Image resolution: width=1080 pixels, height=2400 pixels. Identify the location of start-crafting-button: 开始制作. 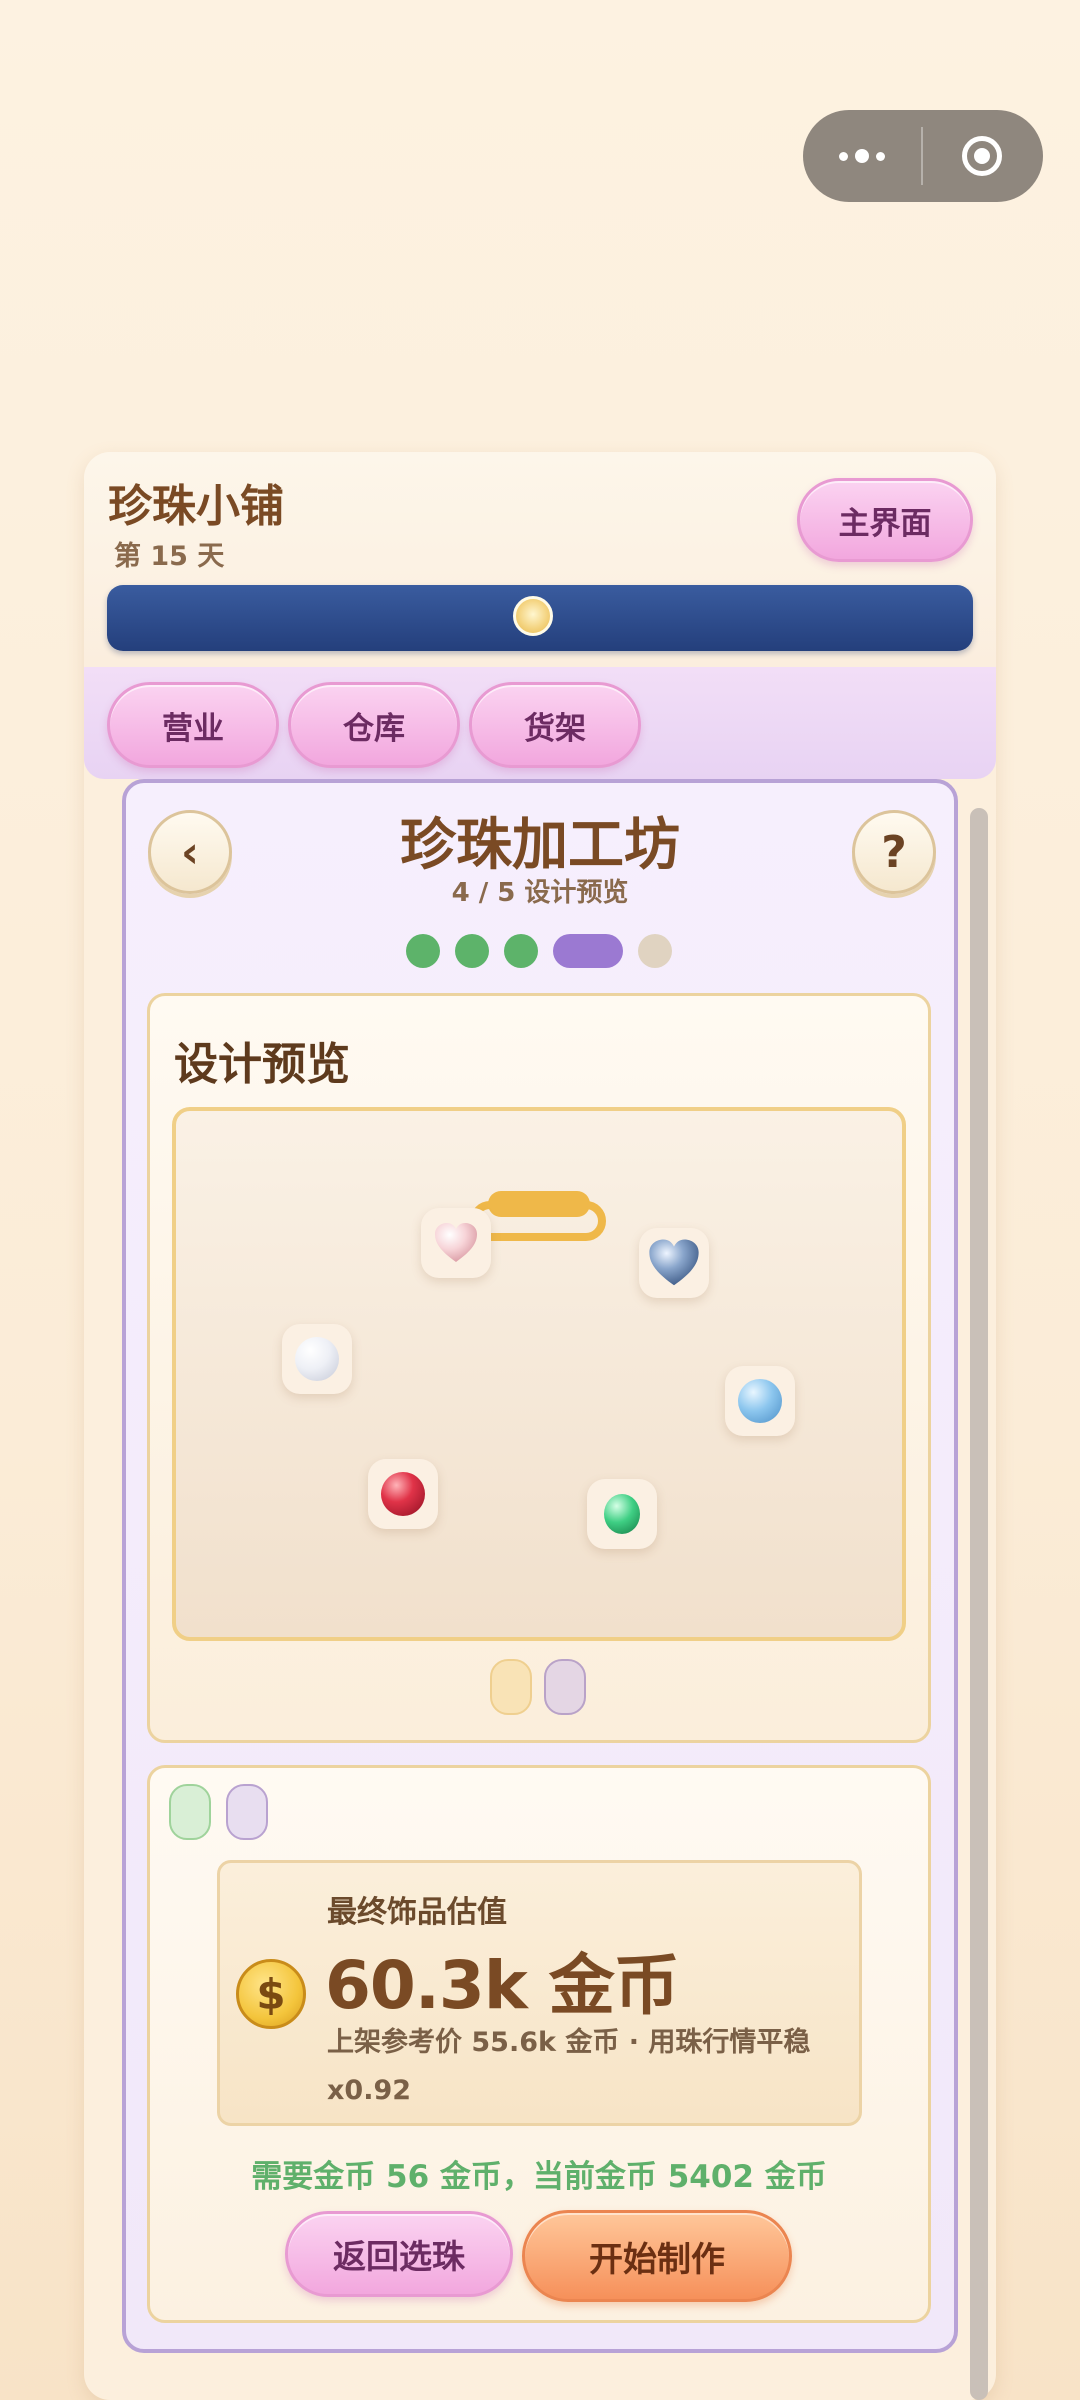
(657, 2256).